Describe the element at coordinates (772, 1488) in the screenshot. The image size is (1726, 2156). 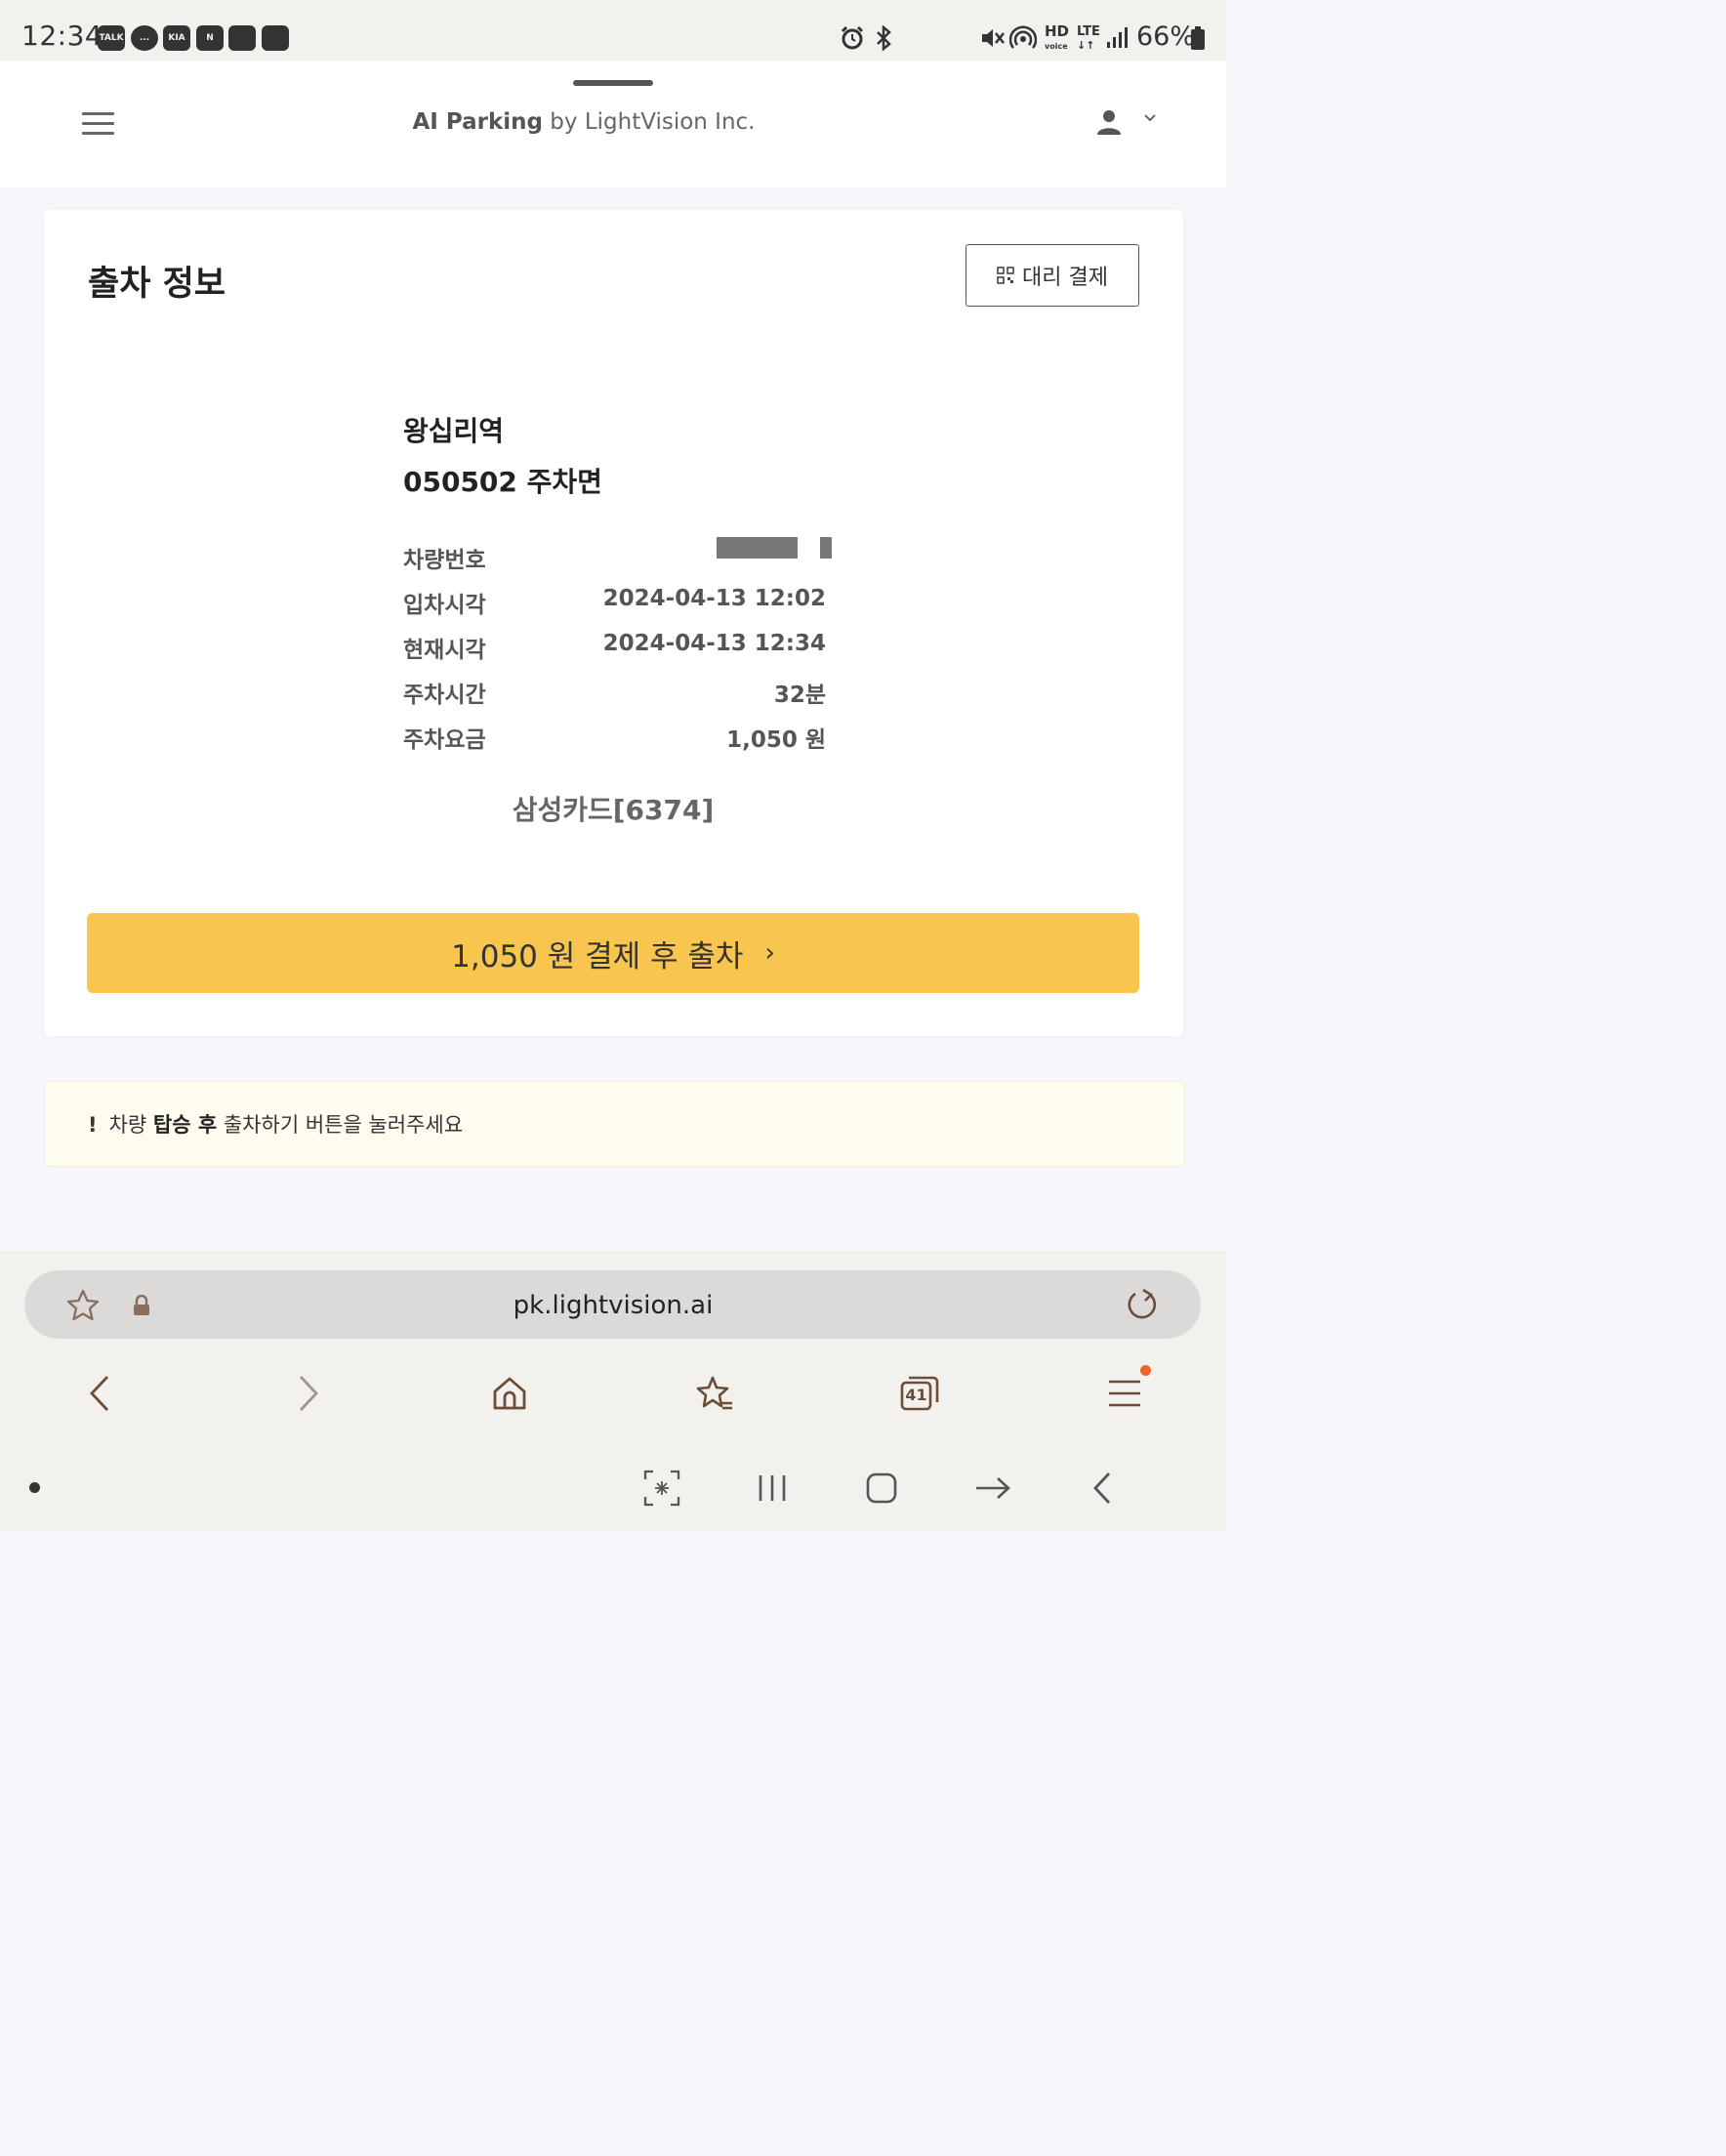
I see `recent-apps-icon` at that location.